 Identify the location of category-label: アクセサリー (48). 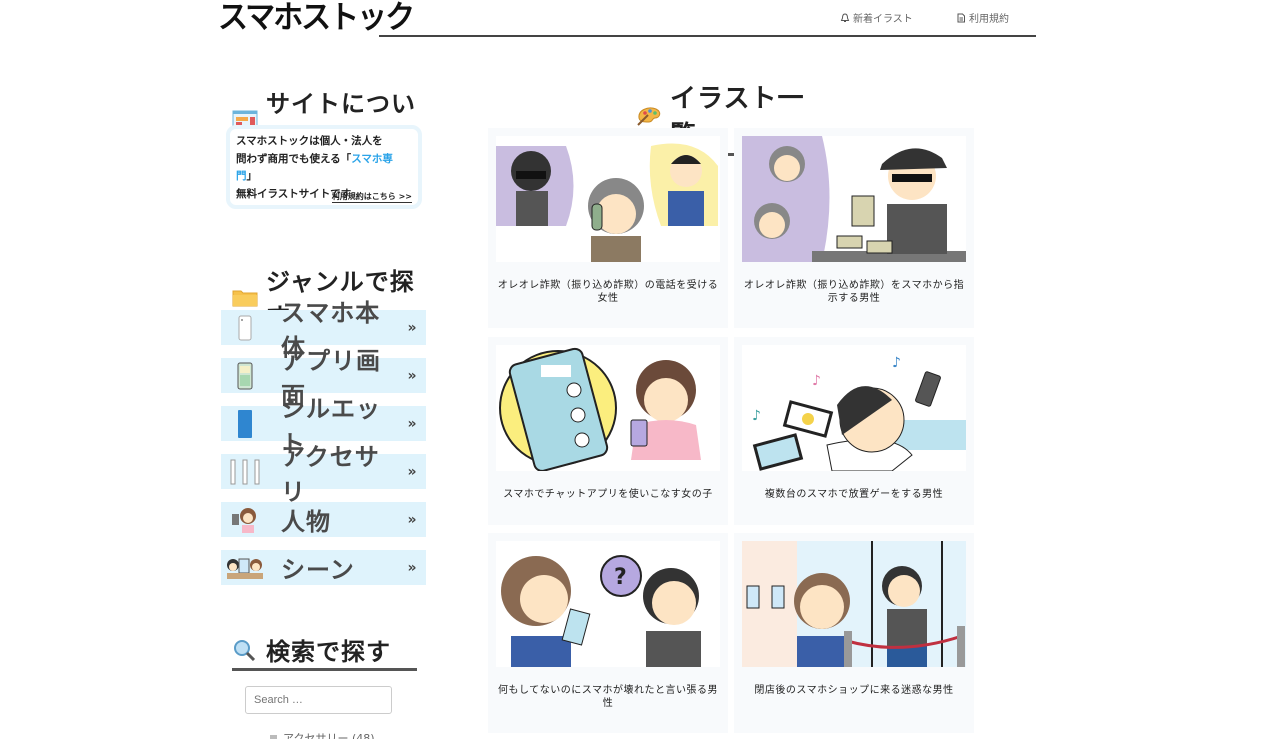
(329, 735).